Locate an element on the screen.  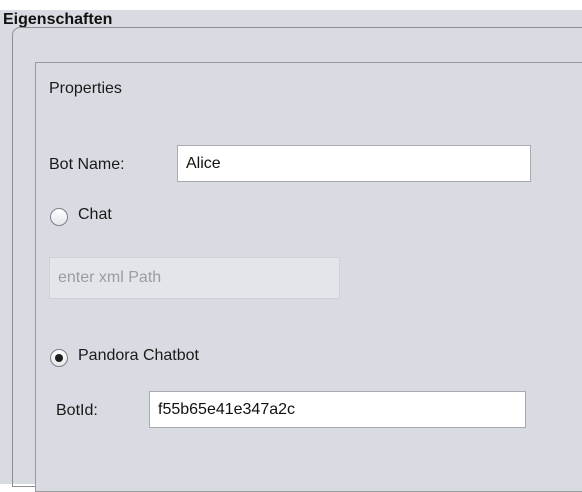
radio-selected-dot is located at coordinates (59, 358).